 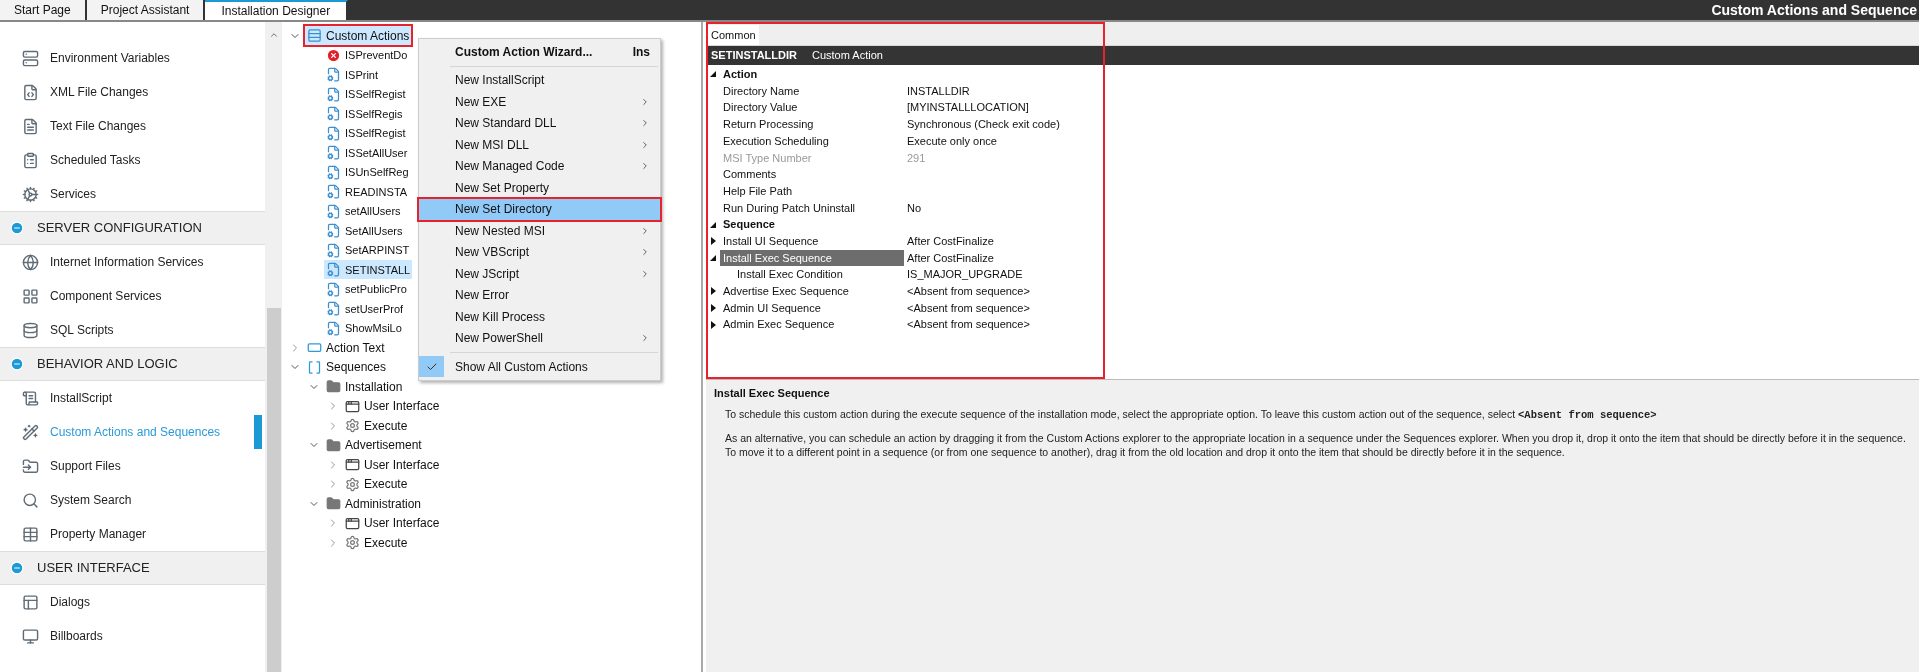 I want to click on menu-item: New Error, so click(x=539, y=295).